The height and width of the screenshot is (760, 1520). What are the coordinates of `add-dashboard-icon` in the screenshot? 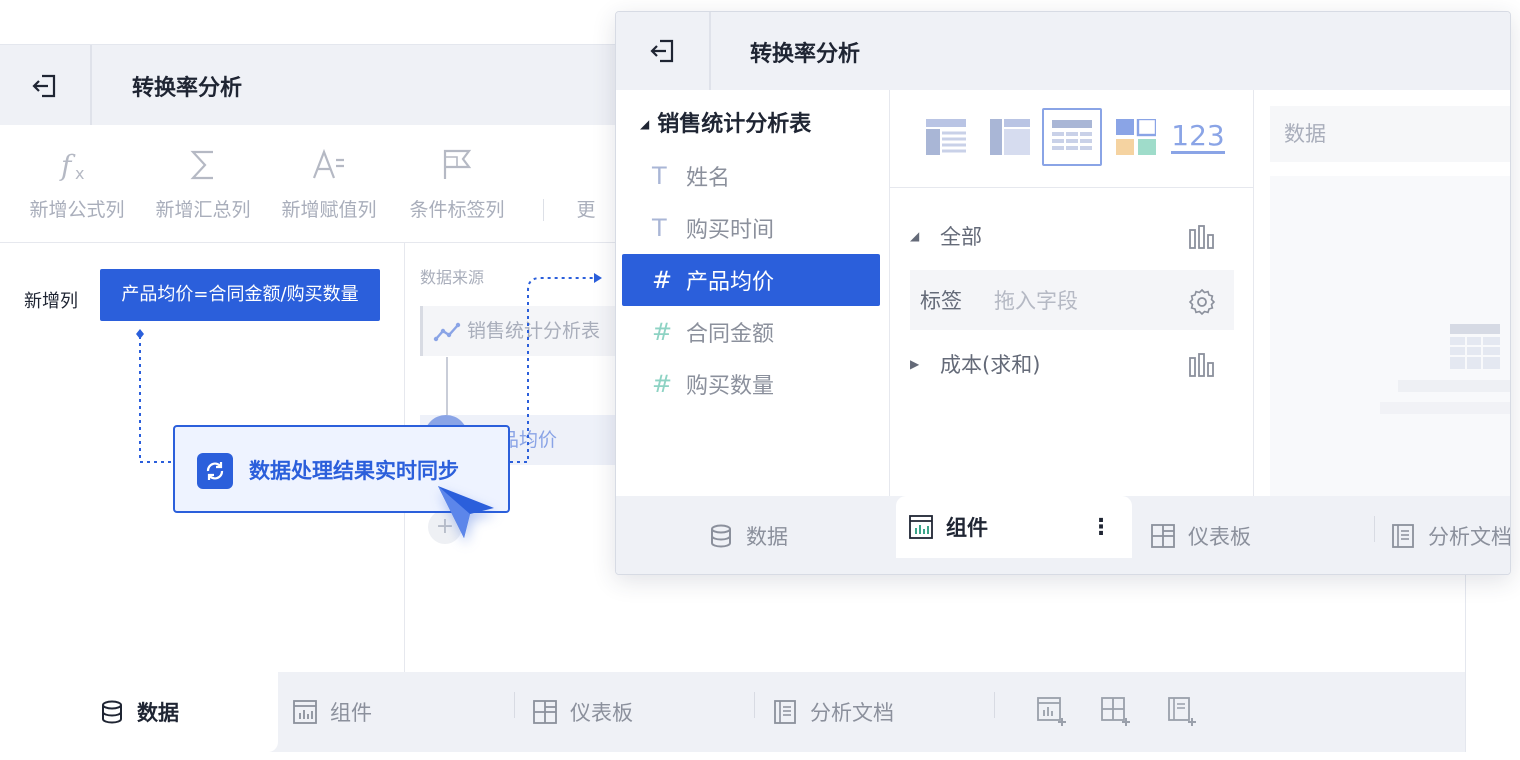 It's located at (1122, 712).